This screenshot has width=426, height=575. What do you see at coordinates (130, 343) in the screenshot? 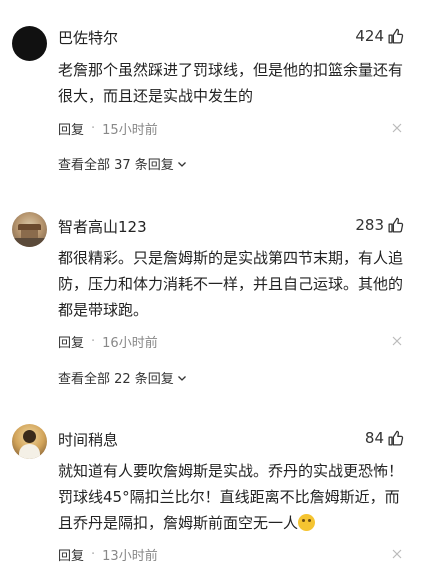
I see `timestamp: 16小时前` at bounding box center [130, 343].